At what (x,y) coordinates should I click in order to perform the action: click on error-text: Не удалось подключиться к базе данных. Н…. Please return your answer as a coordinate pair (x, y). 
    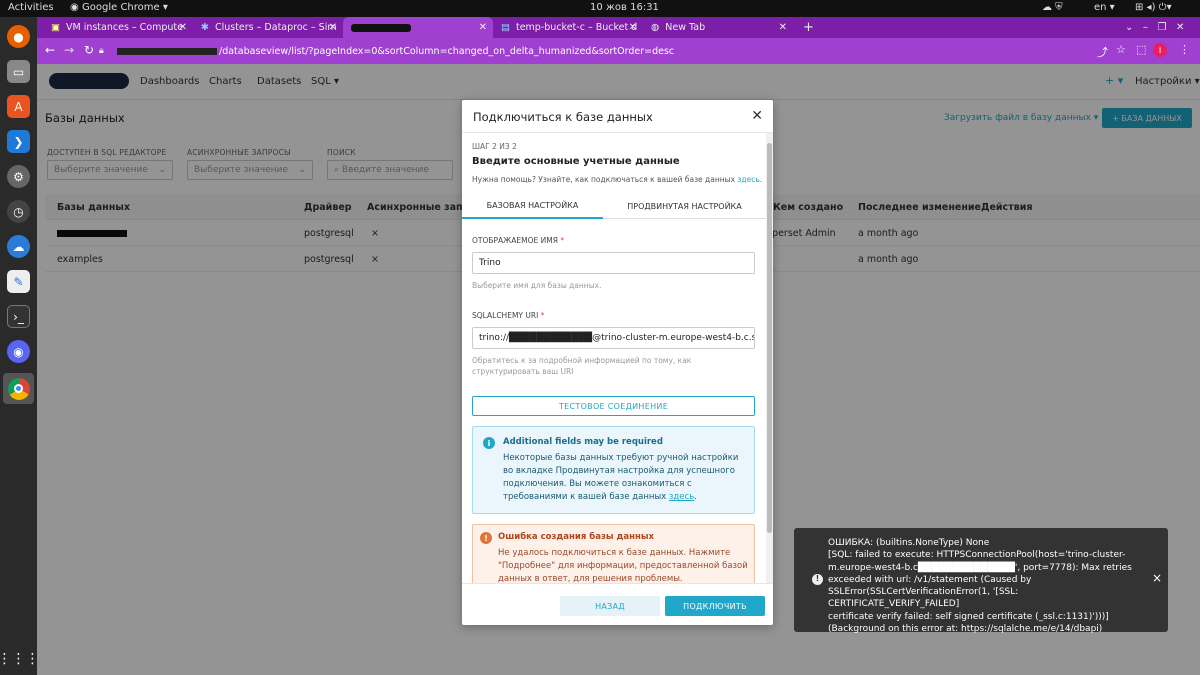
    Looking at the image, I should click on (623, 565).